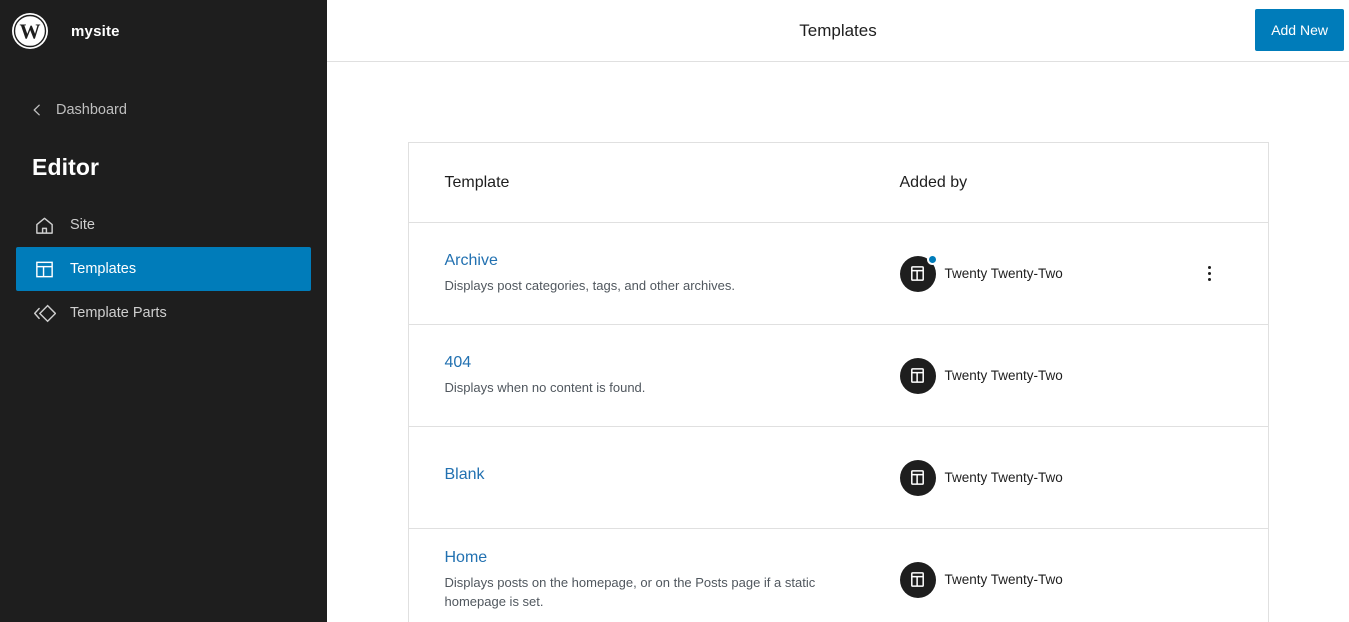  I want to click on sidebar-nav: Site Templates Template Parts, so click(163, 269).